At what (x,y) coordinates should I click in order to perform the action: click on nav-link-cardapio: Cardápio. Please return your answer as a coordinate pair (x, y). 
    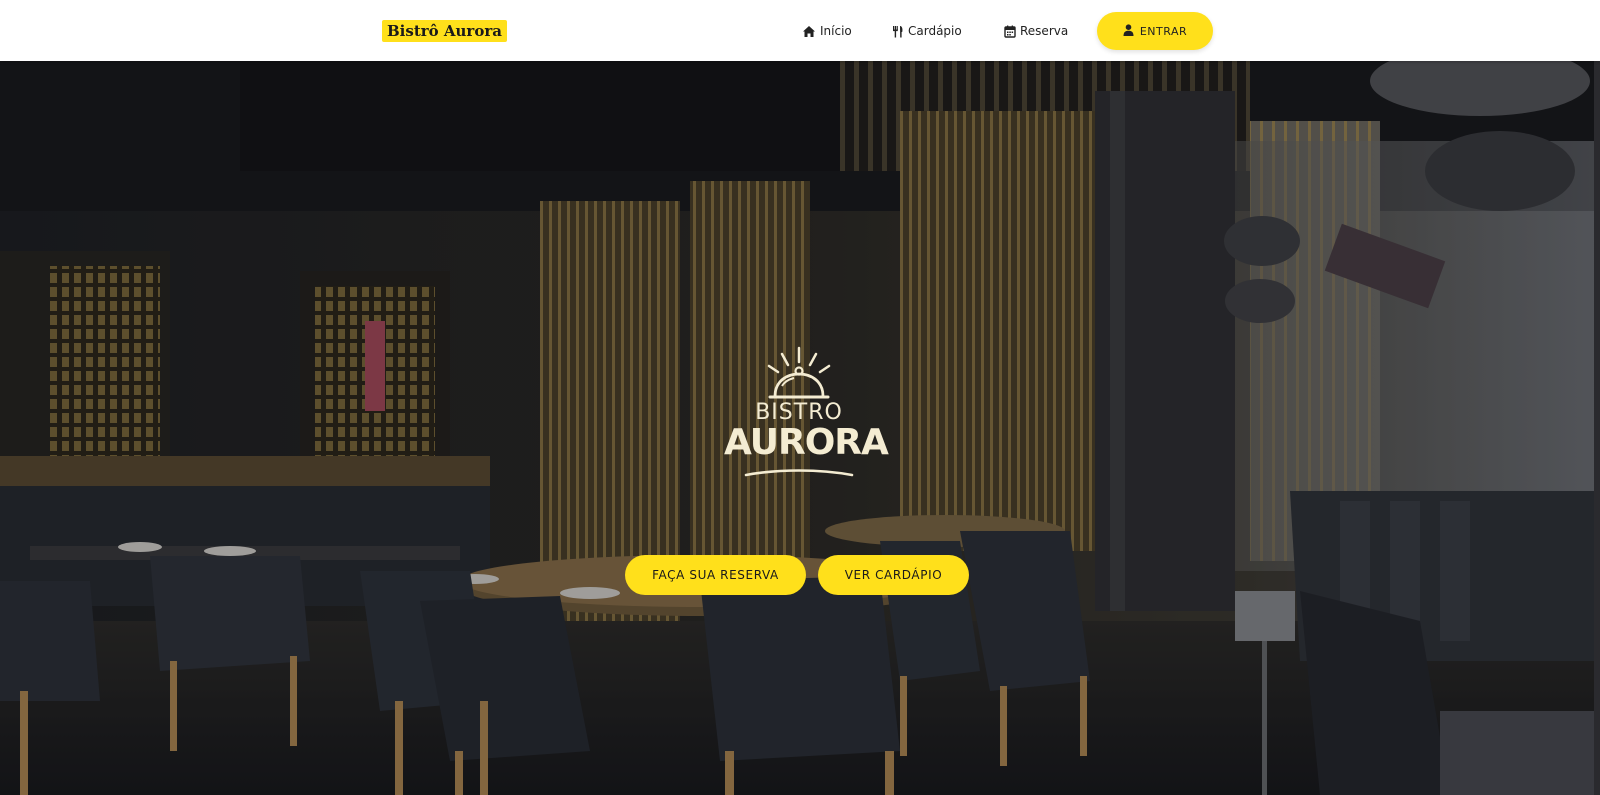
    Looking at the image, I should click on (927, 31).